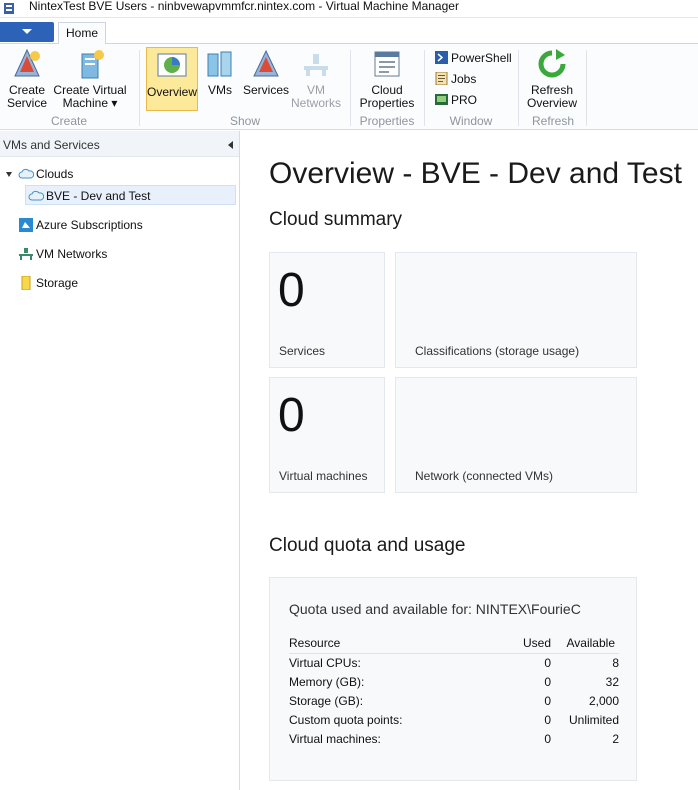 Image resolution: width=698 pixels, height=790 pixels. Describe the element at coordinates (454, 700) in the screenshot. I see `table-row: Storage (GB): 0 2,000` at that location.